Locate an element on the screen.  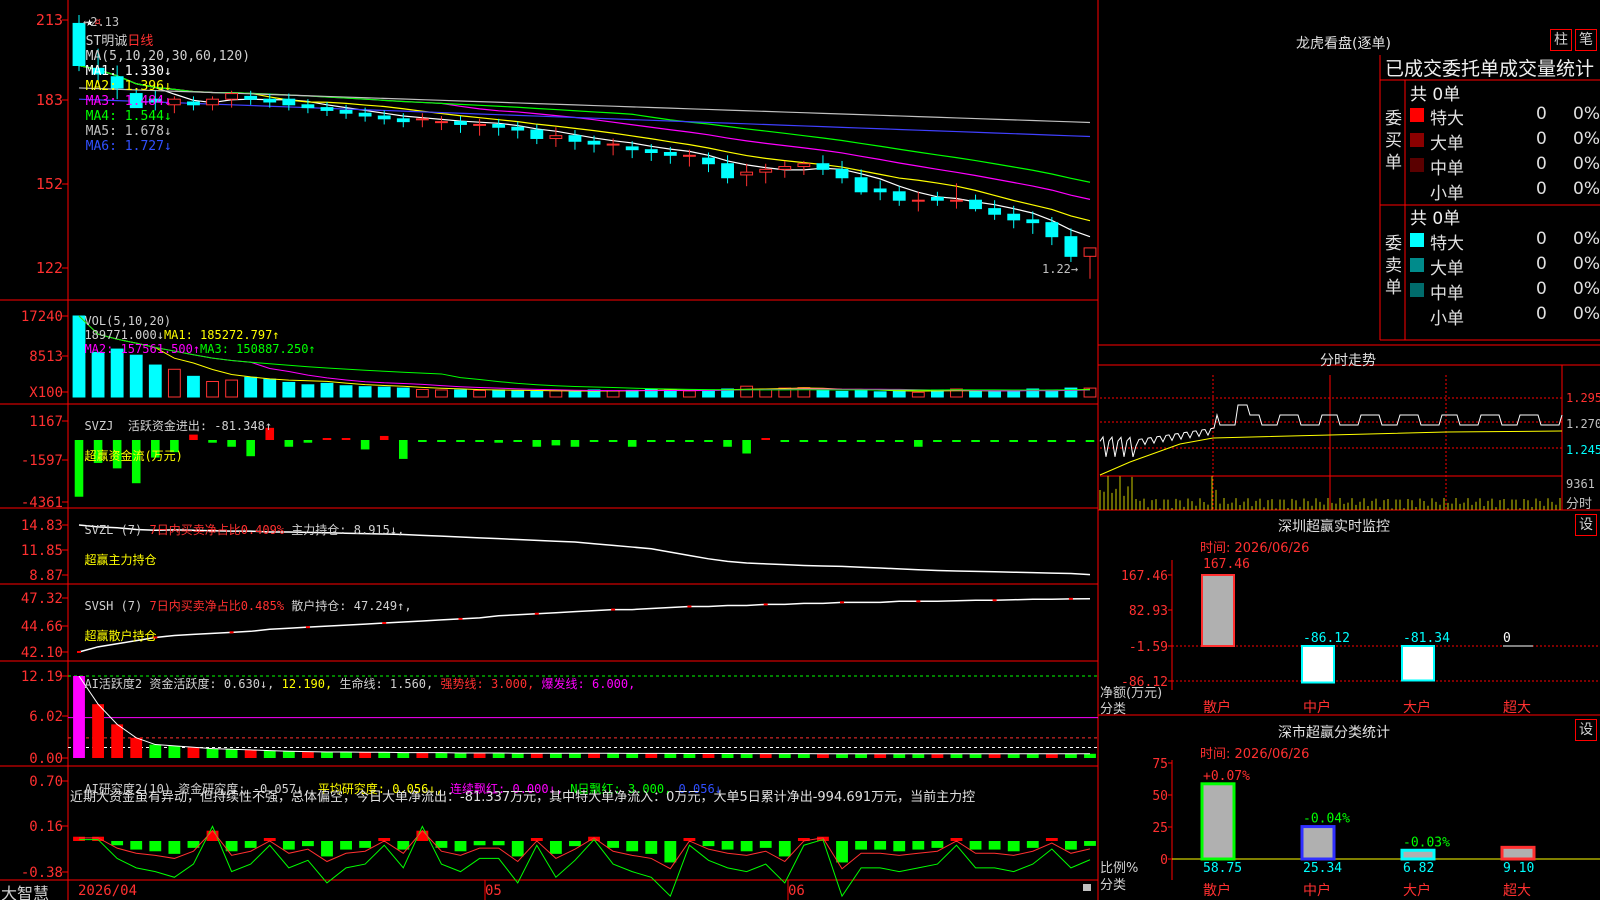
monitor-category: 散户 is located at coordinates (1217, 707).